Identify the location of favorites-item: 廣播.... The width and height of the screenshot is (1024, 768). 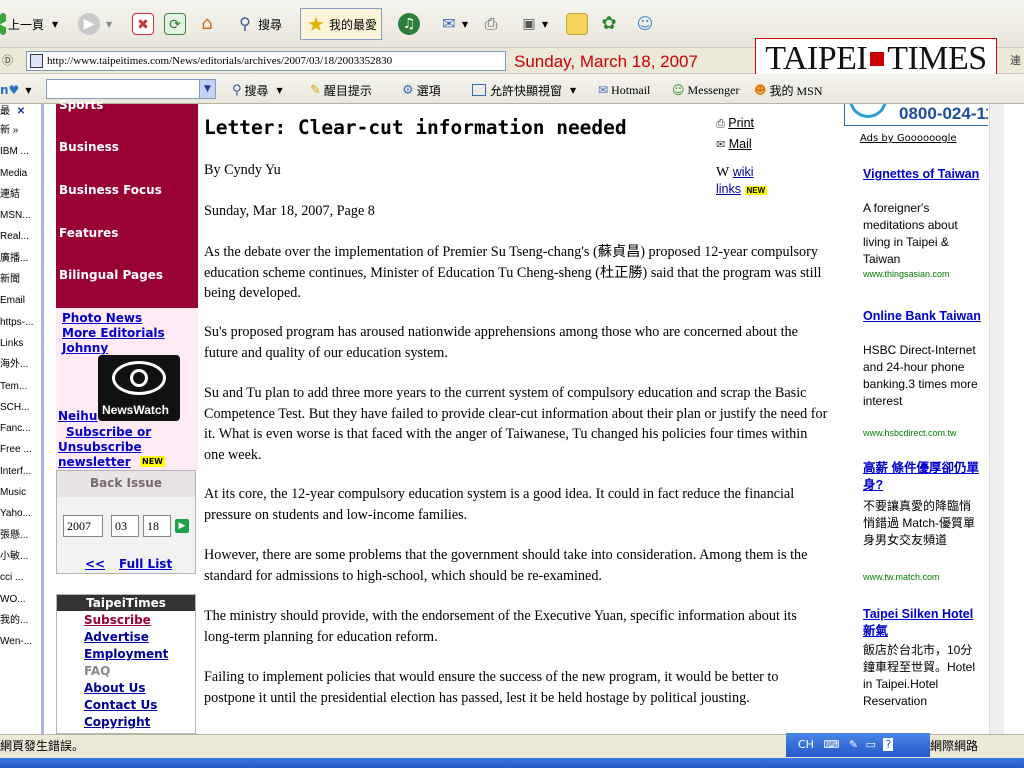
(20, 258).